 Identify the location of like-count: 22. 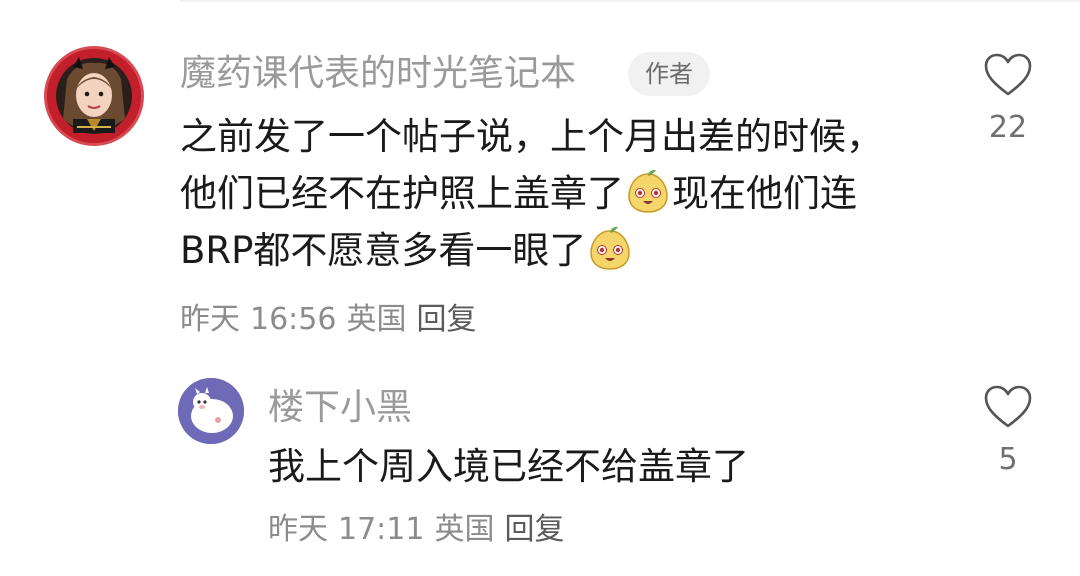
(1008, 127).